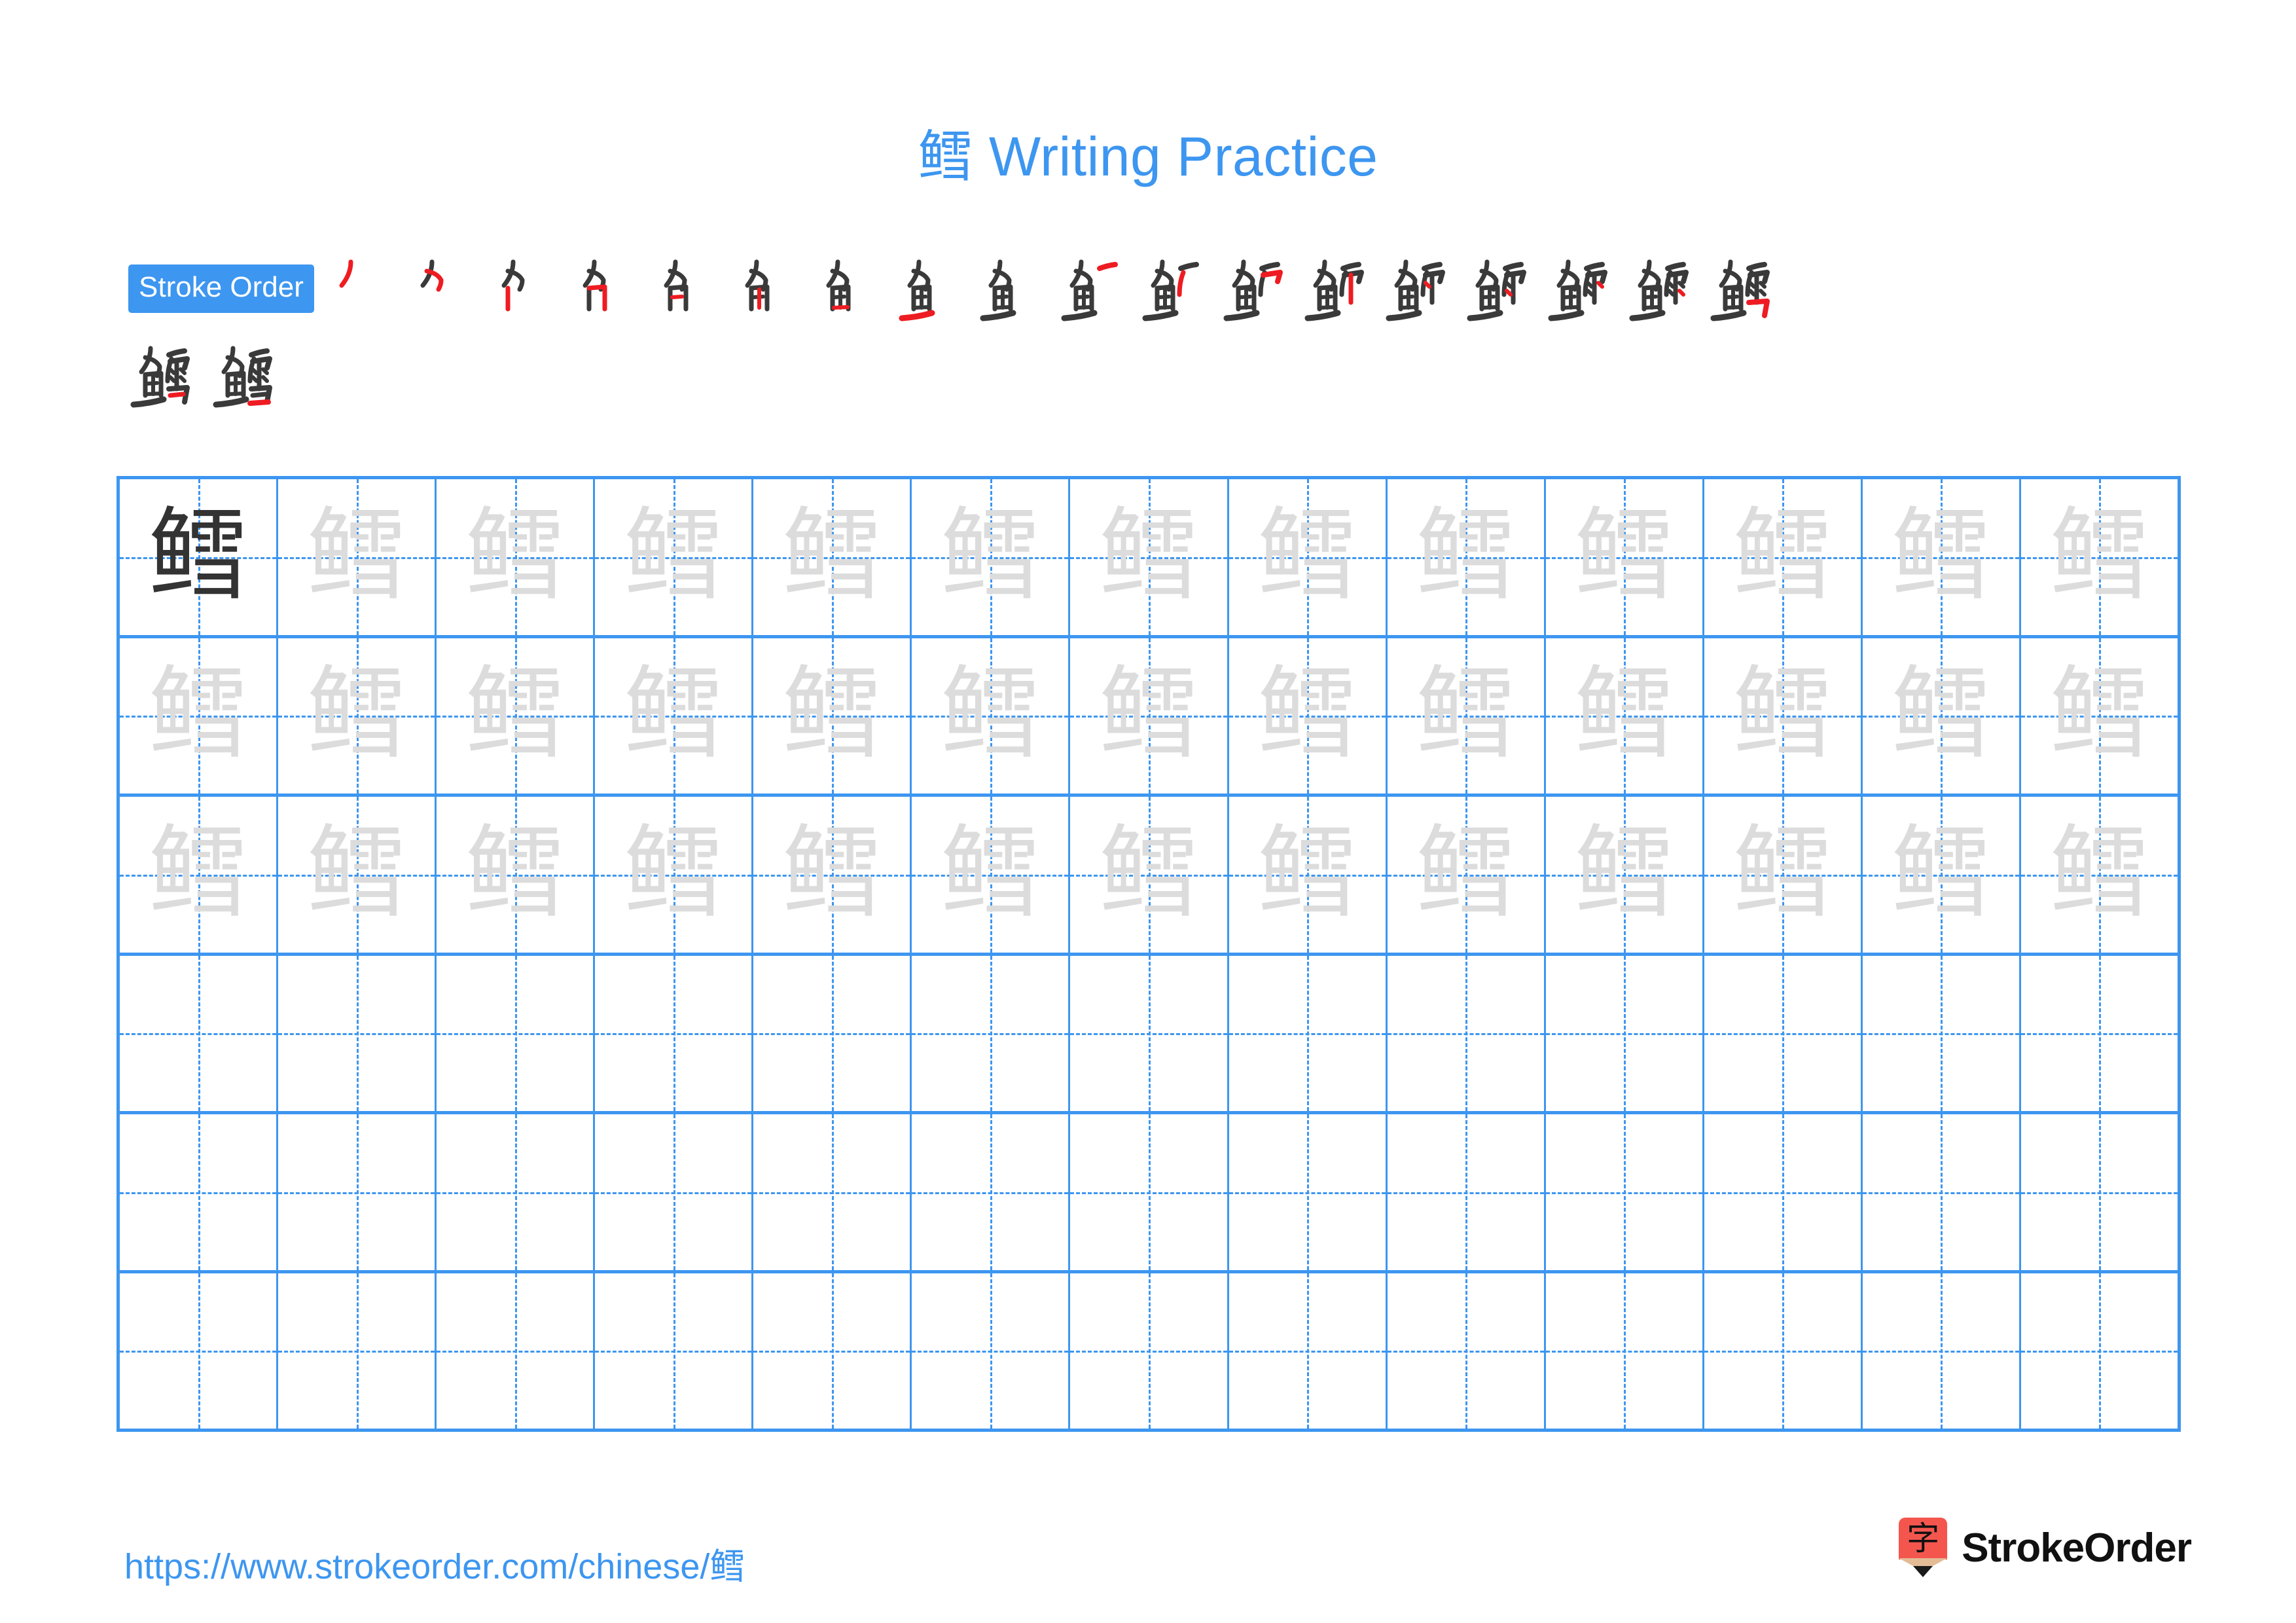  I want to click on brand-logo: 字 StrokeOrder, so click(2046, 1548).